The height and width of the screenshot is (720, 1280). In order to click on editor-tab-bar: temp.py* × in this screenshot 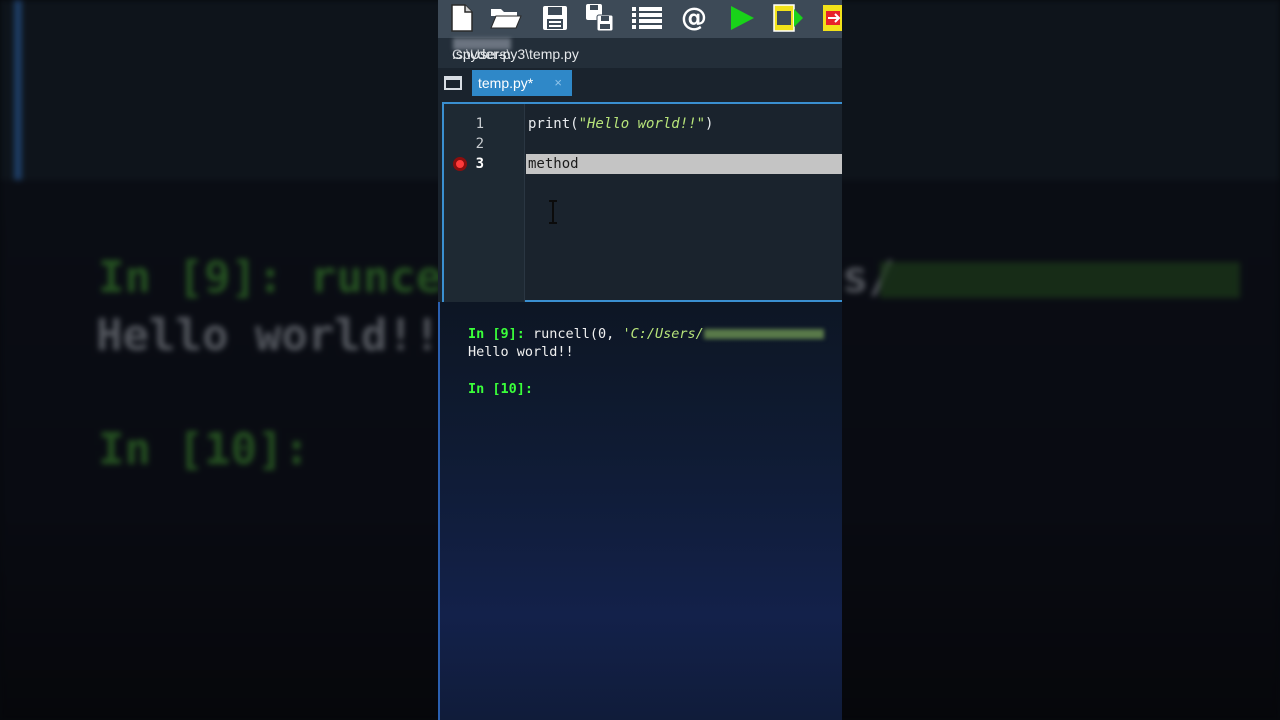, I will do `click(640, 84)`.